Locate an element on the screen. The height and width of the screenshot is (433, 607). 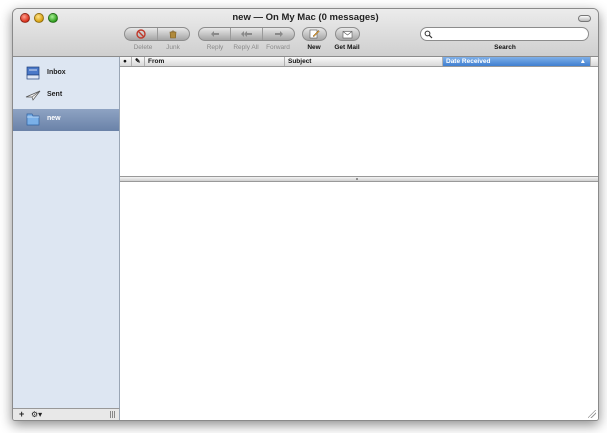
sidebar-item-inbox: Inbox is located at coordinates (66, 74).